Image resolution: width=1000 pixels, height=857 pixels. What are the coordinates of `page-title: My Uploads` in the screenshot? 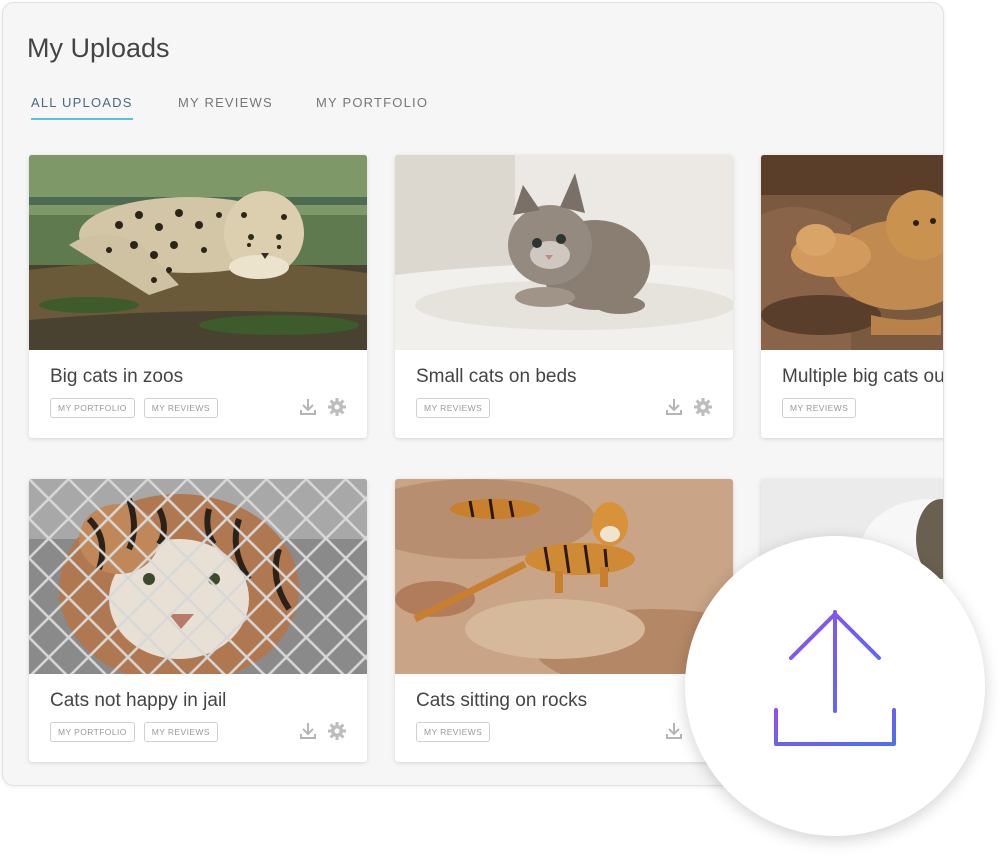 It's located at (98, 48).